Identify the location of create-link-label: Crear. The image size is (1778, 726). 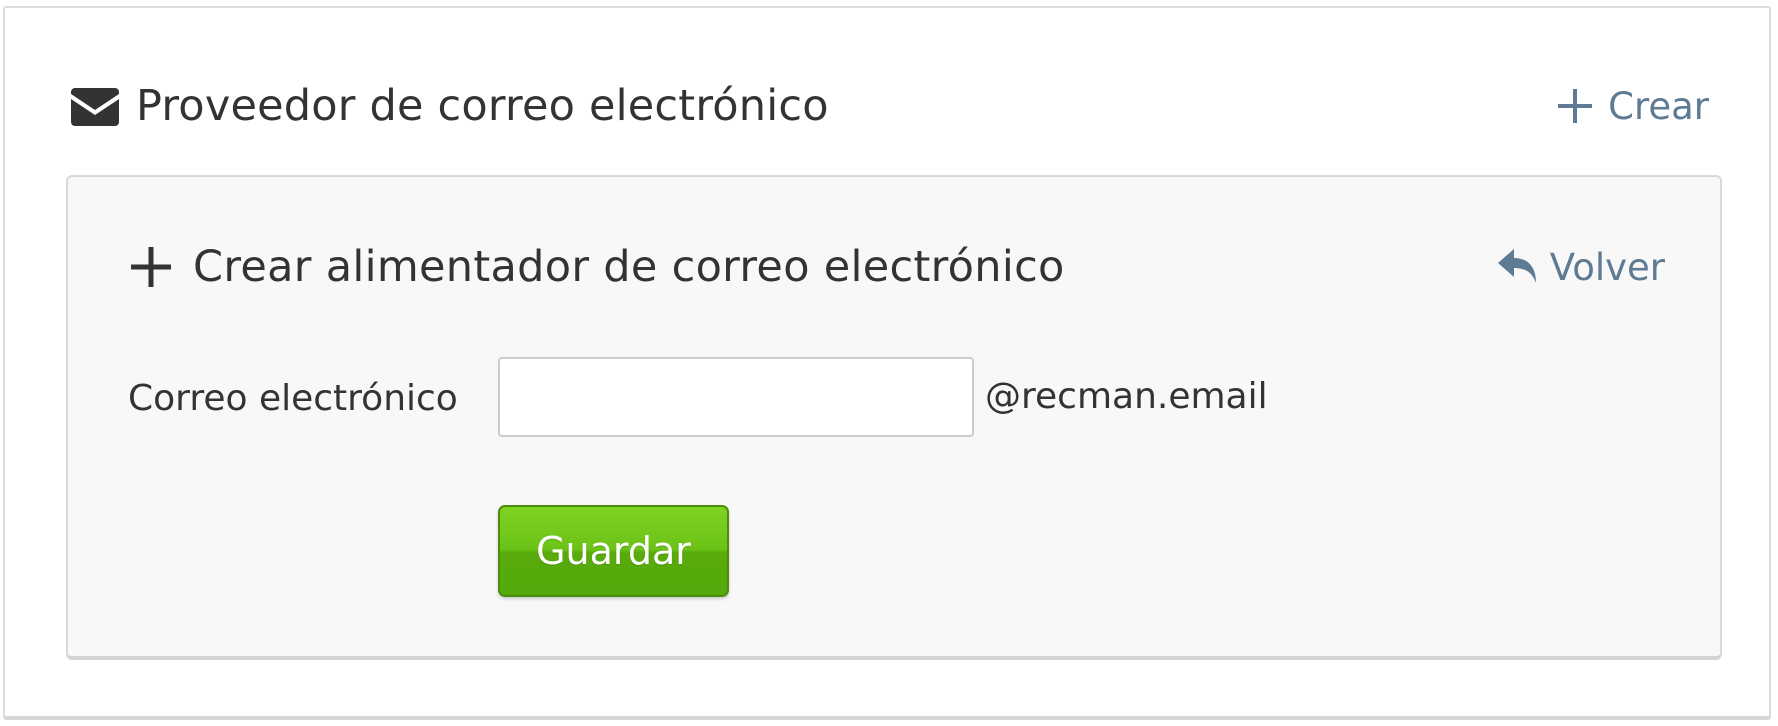
(1658, 106).